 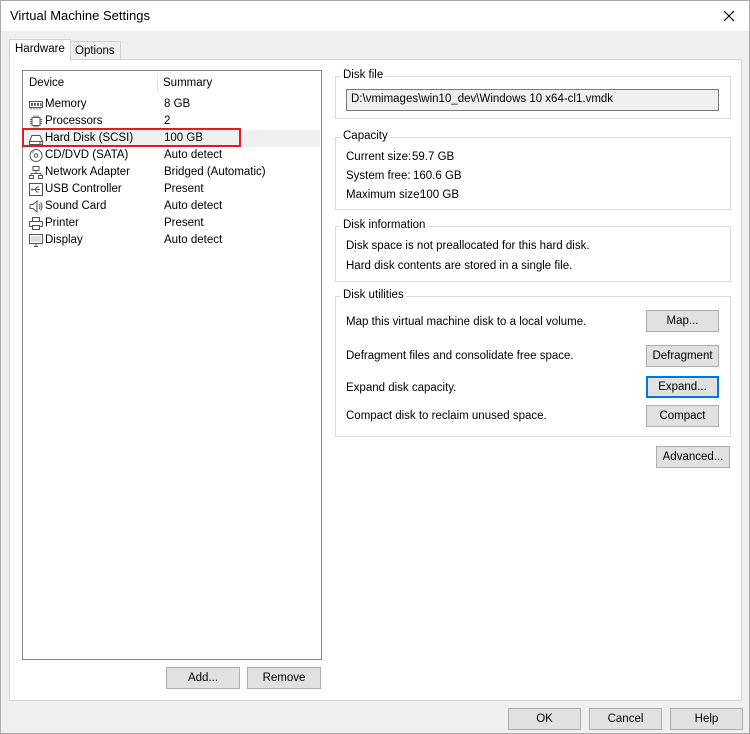 I want to click on usb-controller-icon, so click(x=36, y=189).